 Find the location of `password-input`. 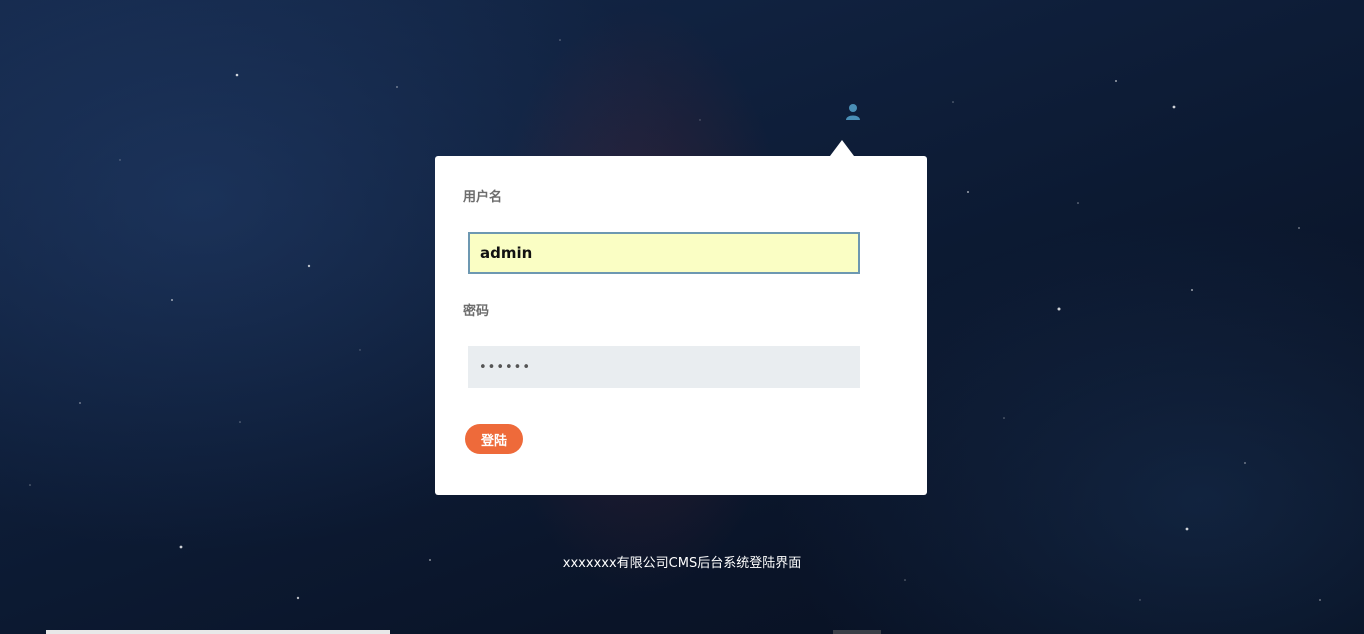

password-input is located at coordinates (664, 367).